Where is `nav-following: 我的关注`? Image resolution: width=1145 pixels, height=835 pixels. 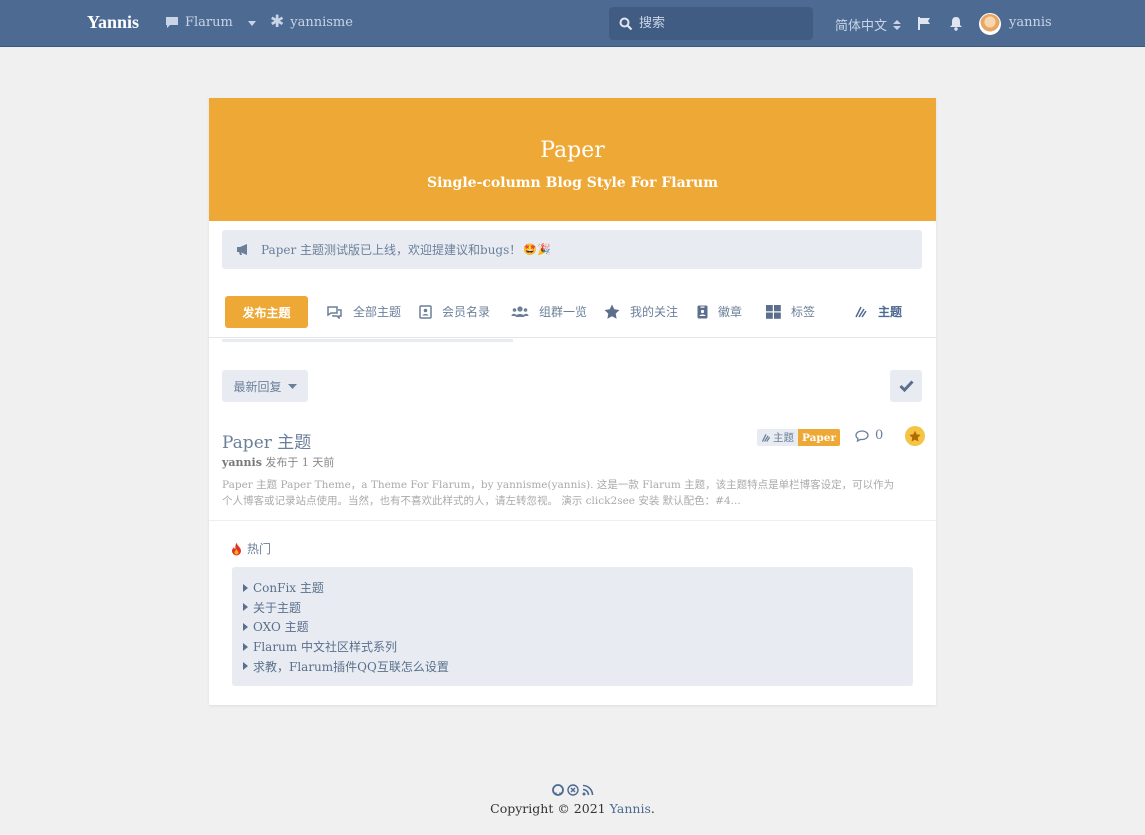
nav-following: 我的关注 is located at coordinates (641, 311).